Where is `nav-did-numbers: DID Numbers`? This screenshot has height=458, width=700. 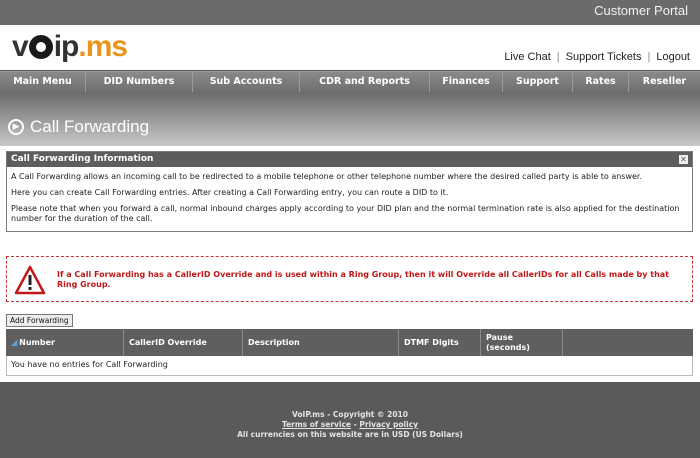
nav-did-numbers: DID Numbers is located at coordinates (139, 82).